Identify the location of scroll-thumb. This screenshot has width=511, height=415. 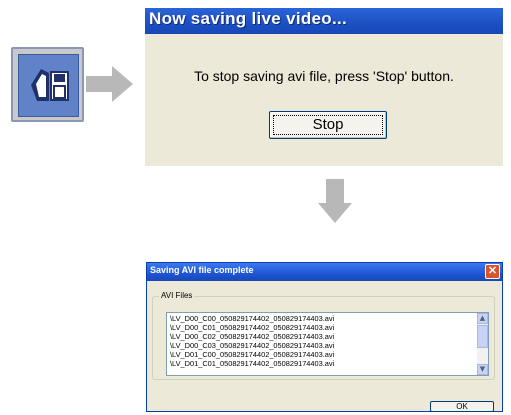
(482, 336).